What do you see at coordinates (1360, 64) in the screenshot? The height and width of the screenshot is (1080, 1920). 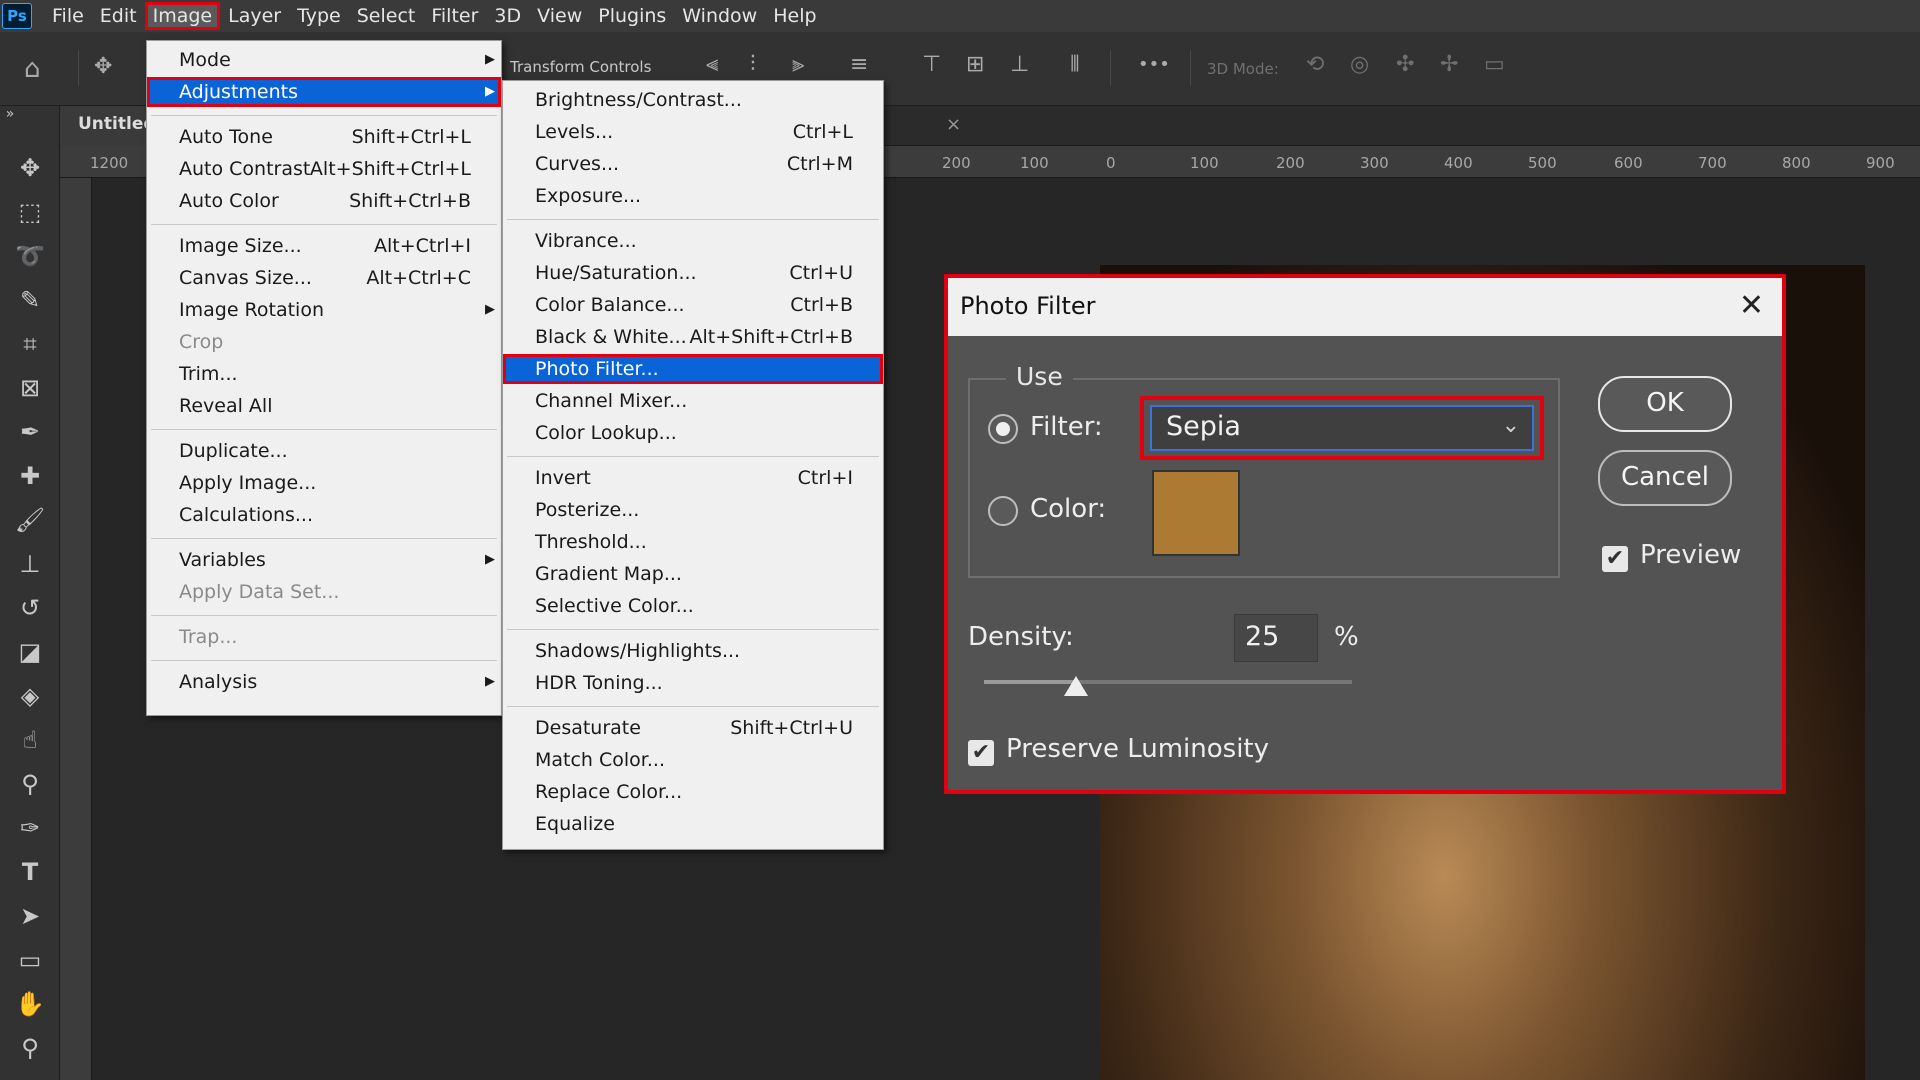 I see `roll-3d-icon: ◎` at bounding box center [1360, 64].